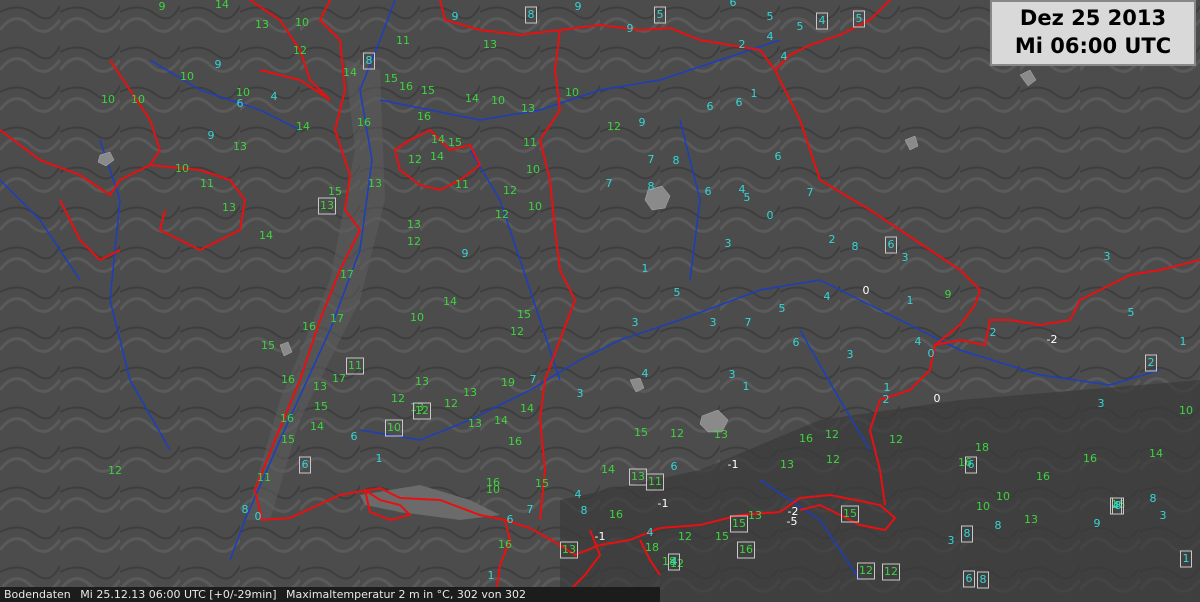  What do you see at coordinates (394, 428) in the screenshot?
I see `station-boxed-temperature: 10` at bounding box center [394, 428].